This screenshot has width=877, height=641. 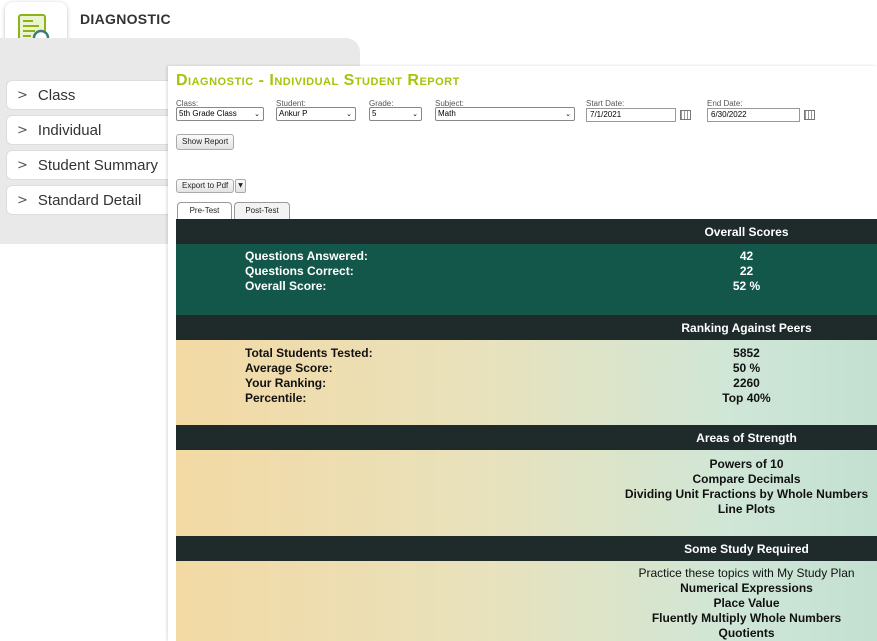 I want to click on your-ranking-label: Your Ranking:, so click(x=286, y=383).